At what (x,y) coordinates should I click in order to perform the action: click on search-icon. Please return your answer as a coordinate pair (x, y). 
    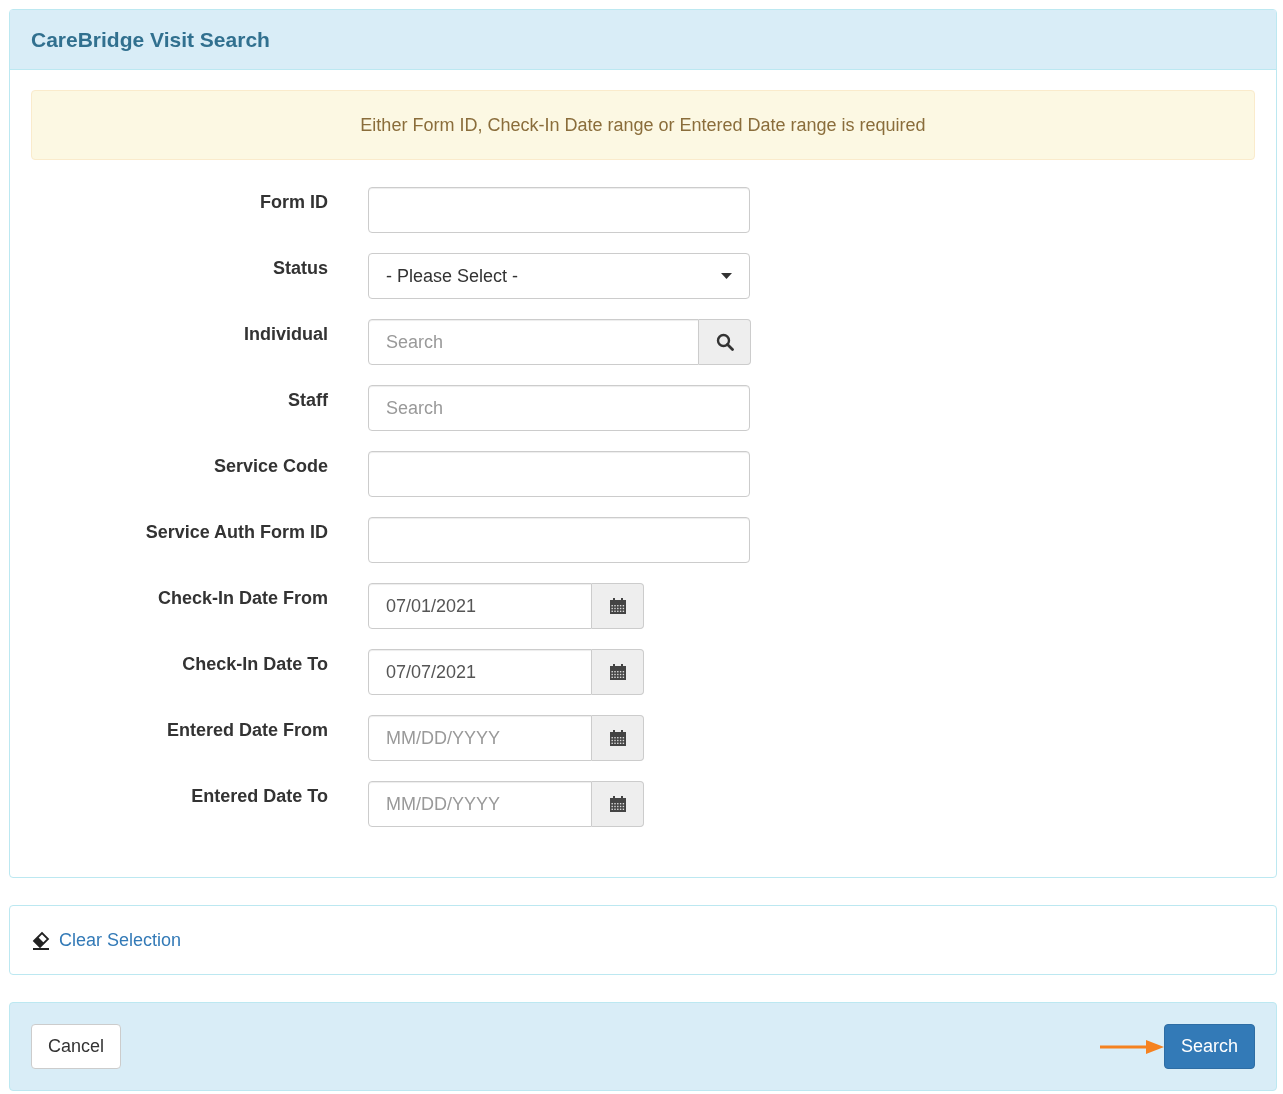
    Looking at the image, I should click on (724, 342).